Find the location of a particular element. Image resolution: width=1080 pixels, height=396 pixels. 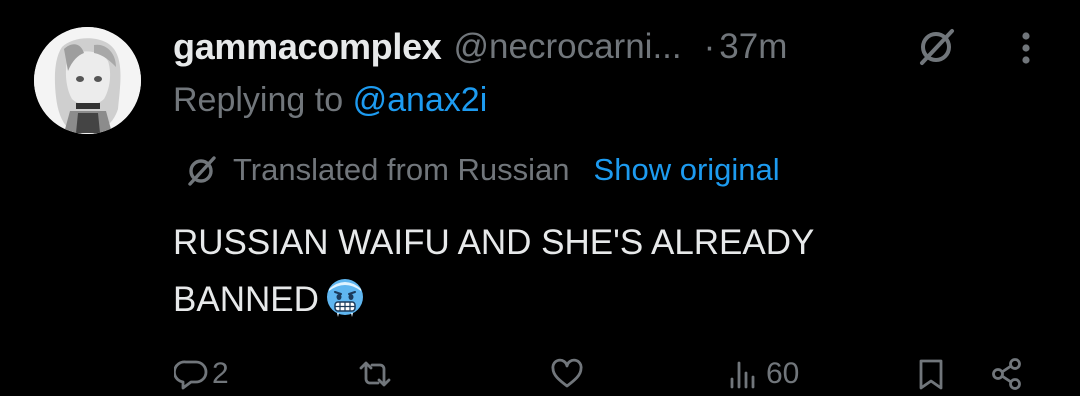

reply-button: 2 is located at coordinates (201, 374).